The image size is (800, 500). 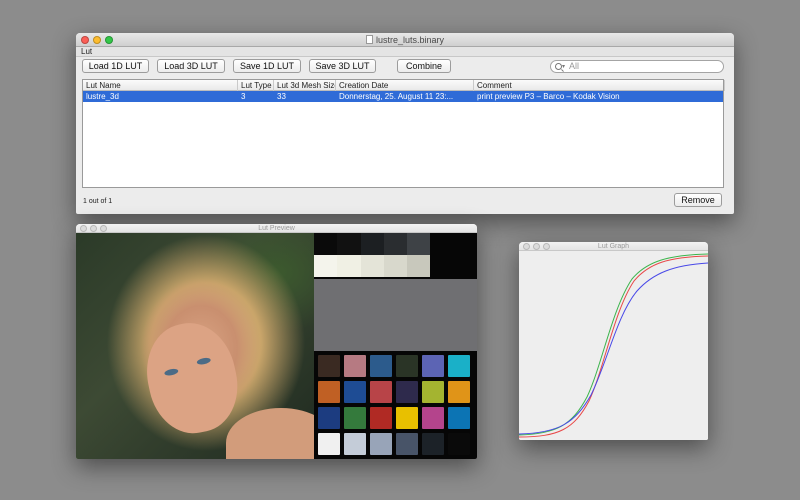 I want to click on luts-window-titlebar: lustre_luts.binary, so click(x=405, y=40).